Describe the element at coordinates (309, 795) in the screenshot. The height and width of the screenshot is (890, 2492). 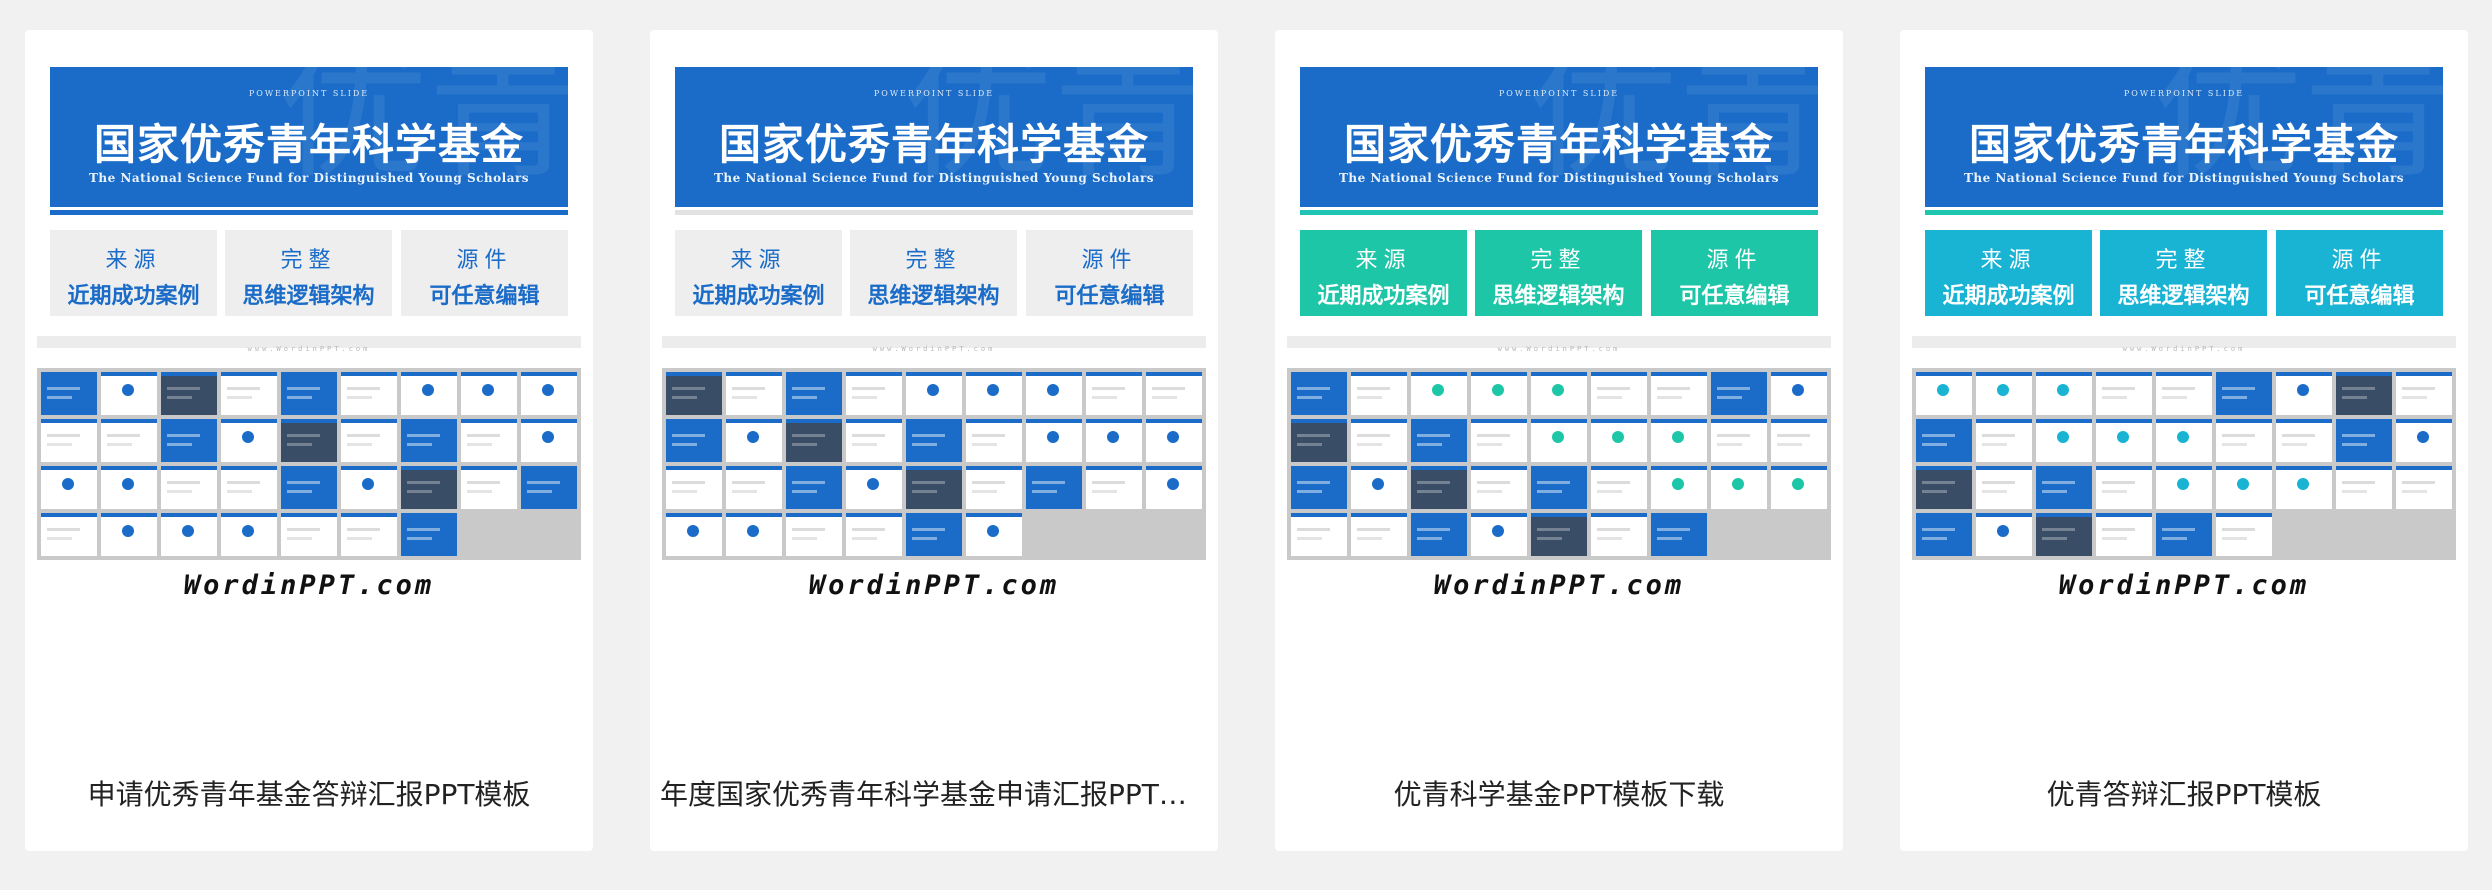
I see `template-title-link: 申请优秀青年基金答辩汇报PPT模板` at that location.